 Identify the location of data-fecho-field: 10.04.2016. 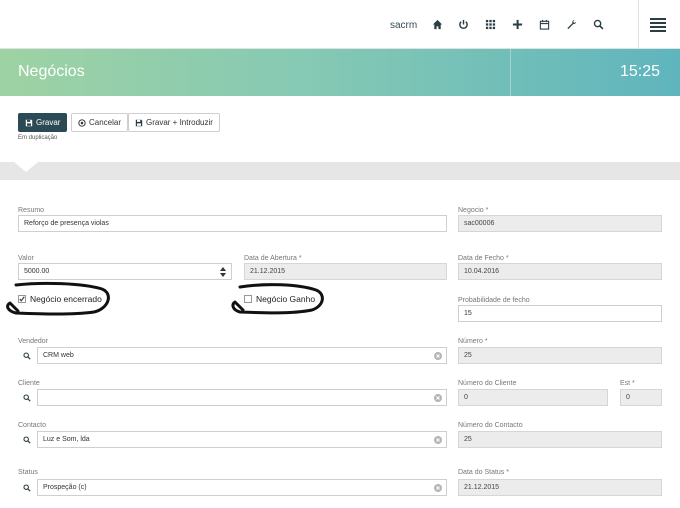
(560, 271).